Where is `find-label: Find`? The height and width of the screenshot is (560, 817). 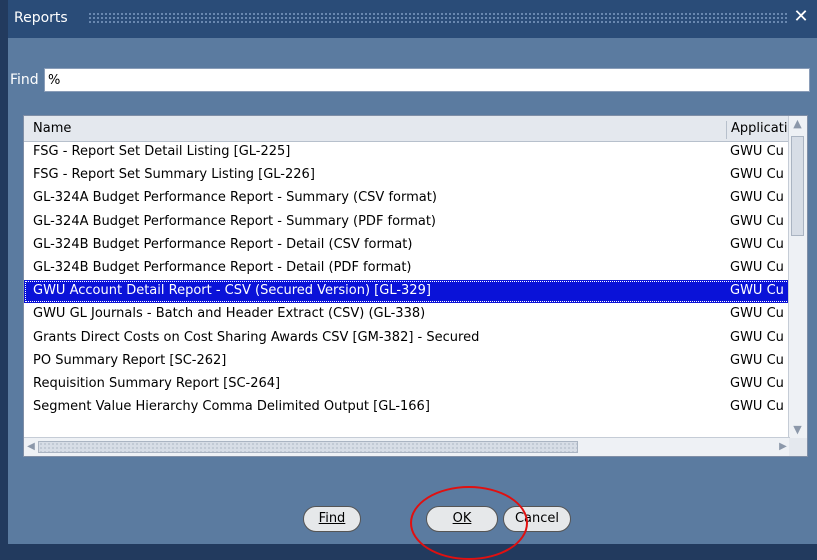 find-label: Find is located at coordinates (24, 80).